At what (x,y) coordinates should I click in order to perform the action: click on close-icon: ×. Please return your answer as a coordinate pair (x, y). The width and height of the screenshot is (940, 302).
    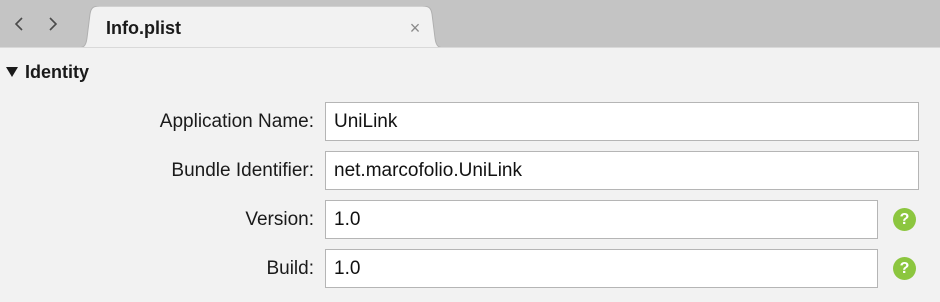
    Looking at the image, I should click on (415, 28).